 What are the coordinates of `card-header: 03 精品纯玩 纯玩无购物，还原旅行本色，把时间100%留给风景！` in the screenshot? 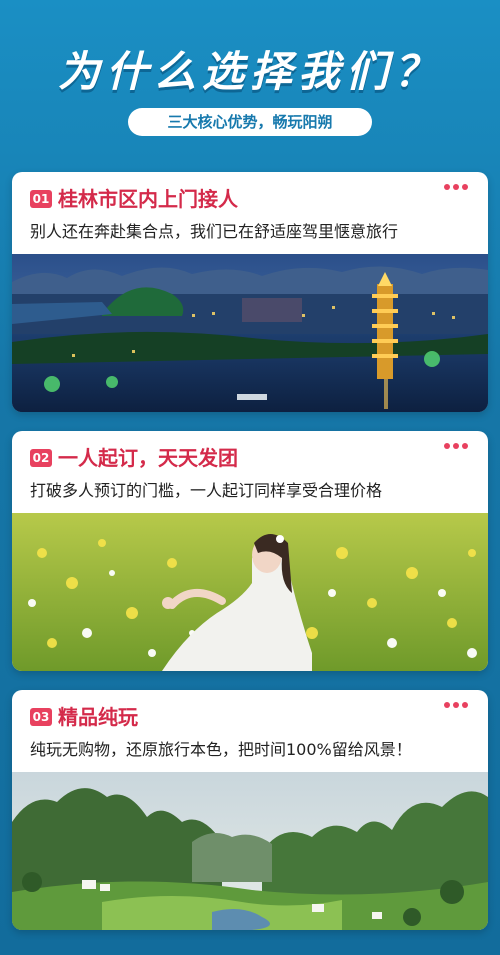 It's located at (250, 730).